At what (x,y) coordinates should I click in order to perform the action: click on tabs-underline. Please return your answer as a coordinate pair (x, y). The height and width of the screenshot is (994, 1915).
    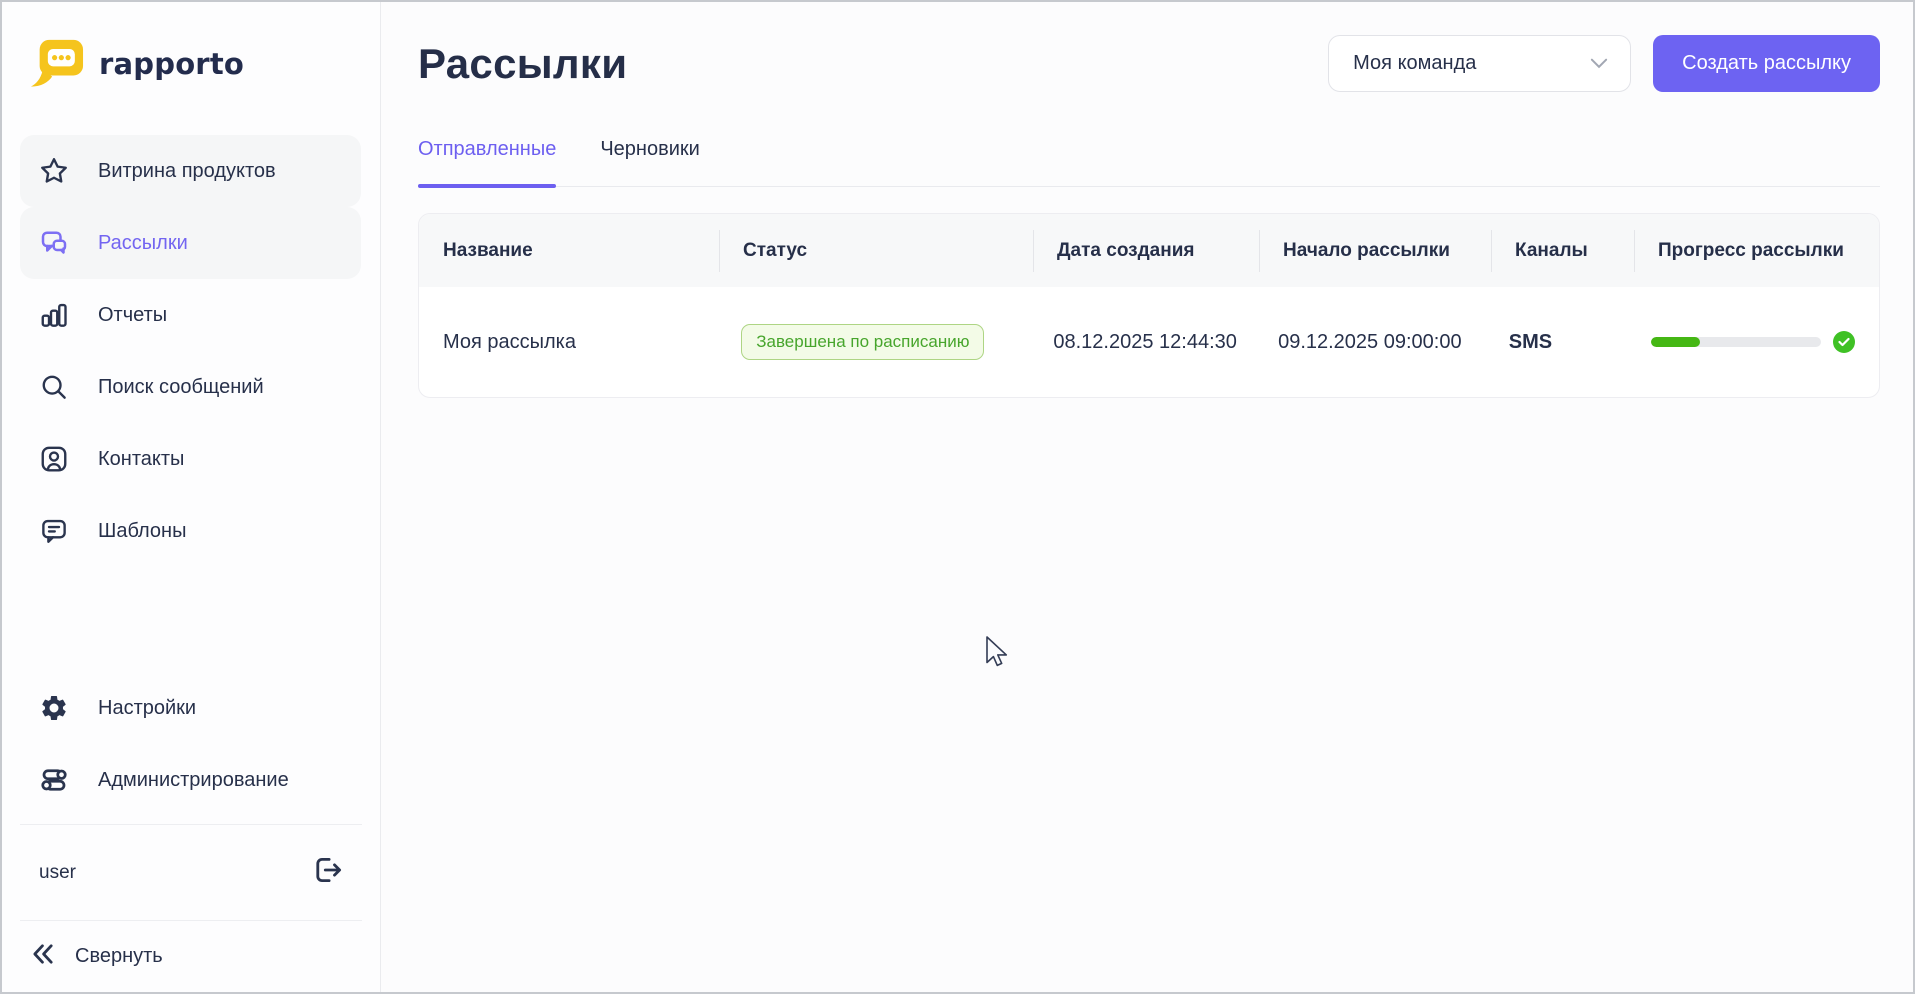
    Looking at the image, I should click on (1149, 186).